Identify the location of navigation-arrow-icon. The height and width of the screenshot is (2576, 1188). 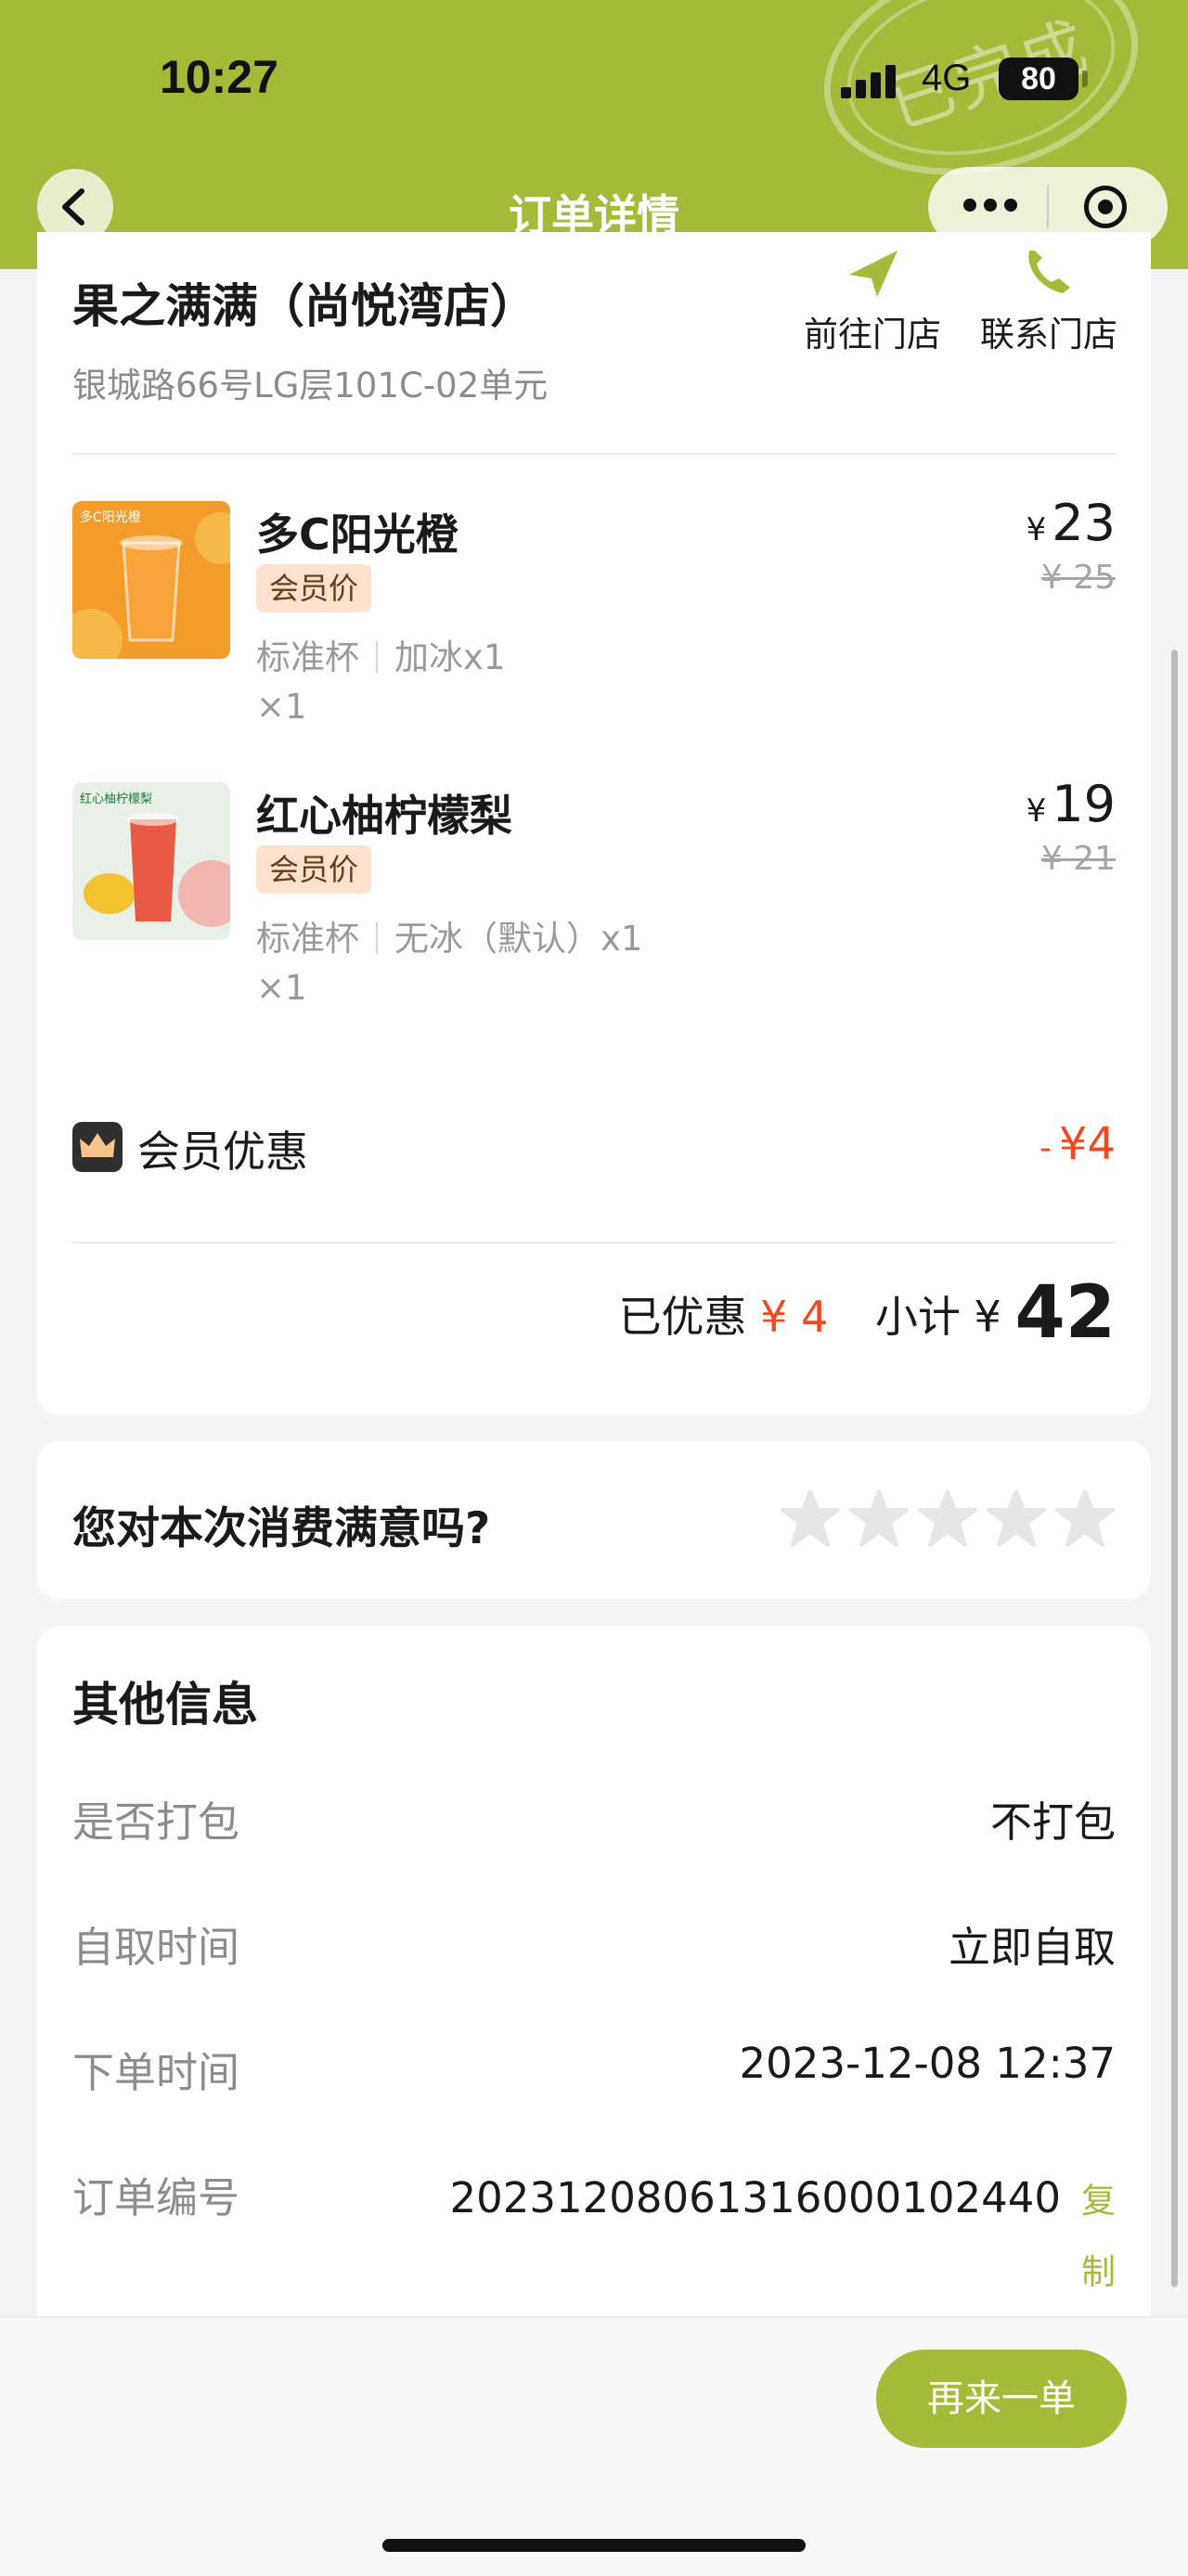
(873, 274).